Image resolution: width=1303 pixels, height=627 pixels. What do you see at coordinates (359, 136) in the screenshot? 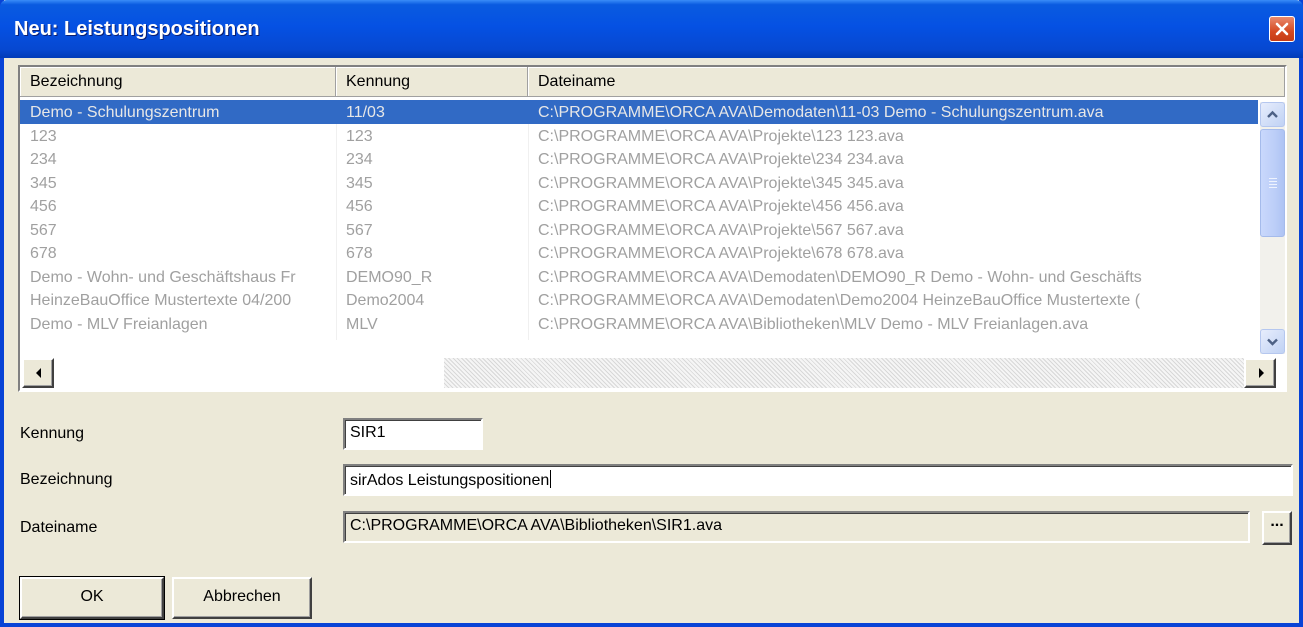
I see `cell-kennung: 123` at bounding box center [359, 136].